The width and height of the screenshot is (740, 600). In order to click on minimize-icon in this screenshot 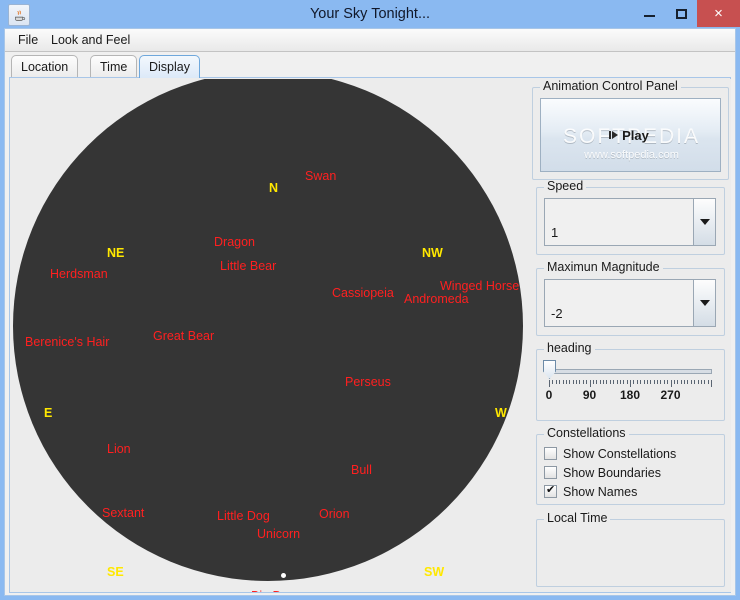, I will do `click(649, 16)`.